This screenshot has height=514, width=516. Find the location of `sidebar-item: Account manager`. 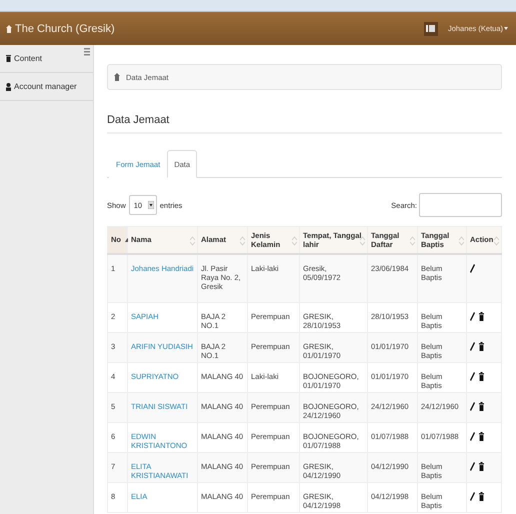

sidebar-item: Account manager is located at coordinates (46, 87).